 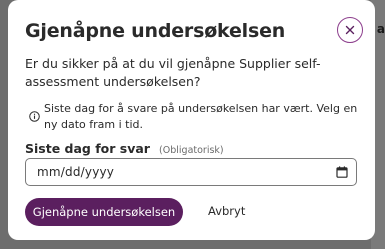 I want to click on background-text: a, so click(x=380, y=29).